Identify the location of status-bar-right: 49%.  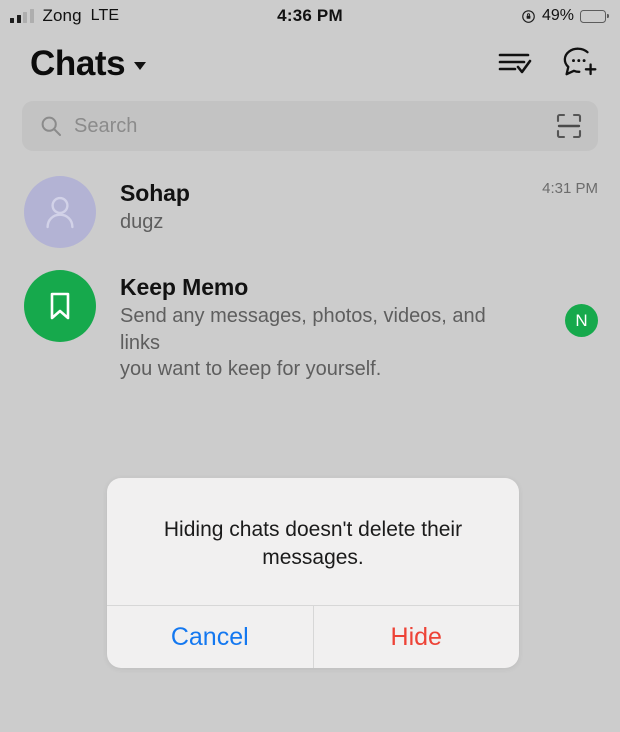
(565, 16).